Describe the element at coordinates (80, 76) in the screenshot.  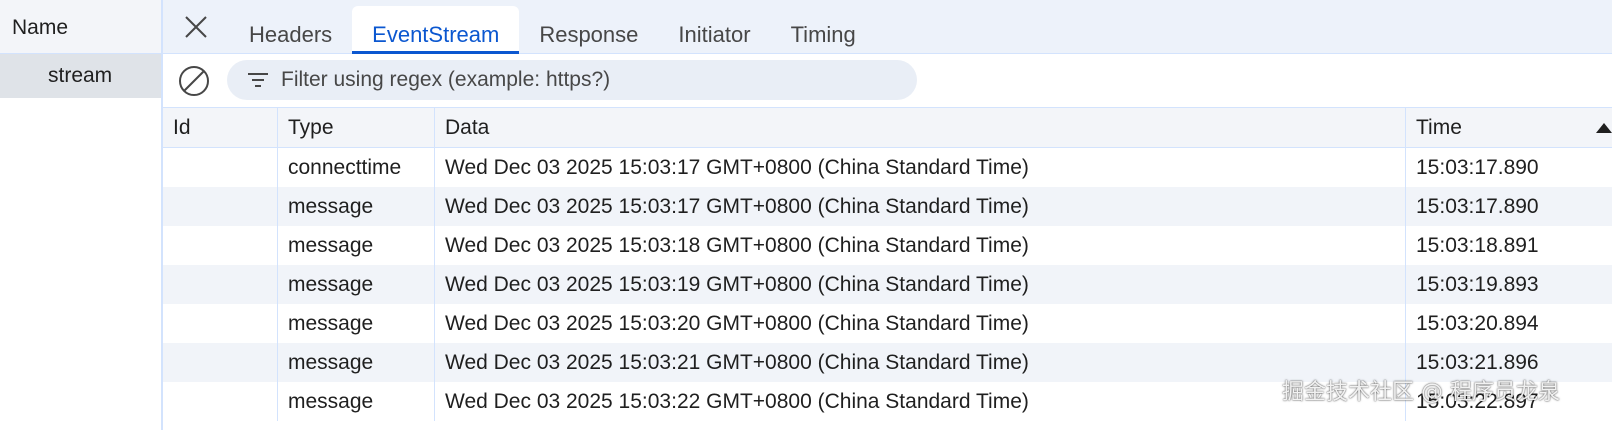
I see `request-item-stream: stream` at that location.